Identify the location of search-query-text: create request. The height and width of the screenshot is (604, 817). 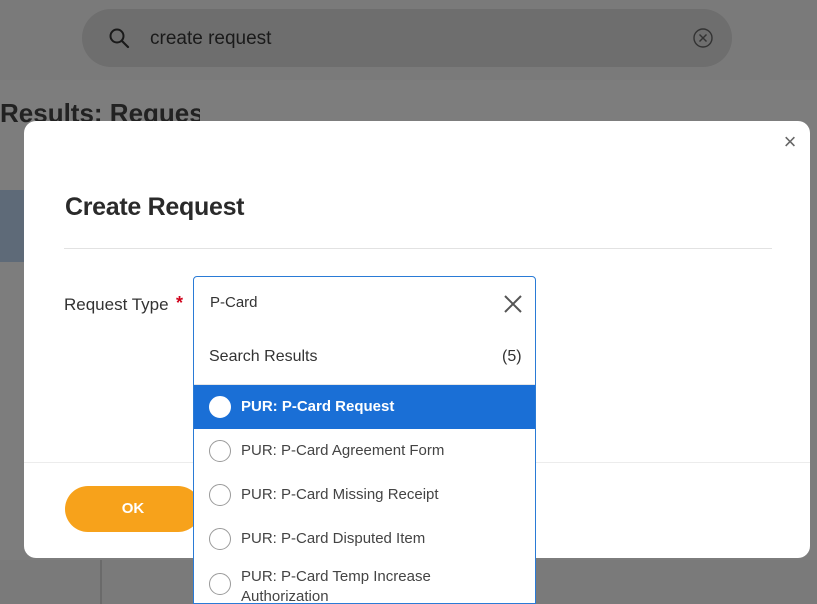
(210, 39).